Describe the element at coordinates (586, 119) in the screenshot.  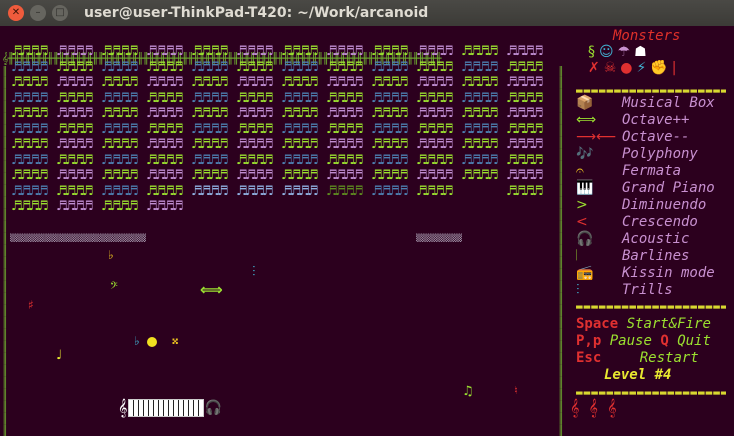
I see `legend-icon: ⟺` at that location.